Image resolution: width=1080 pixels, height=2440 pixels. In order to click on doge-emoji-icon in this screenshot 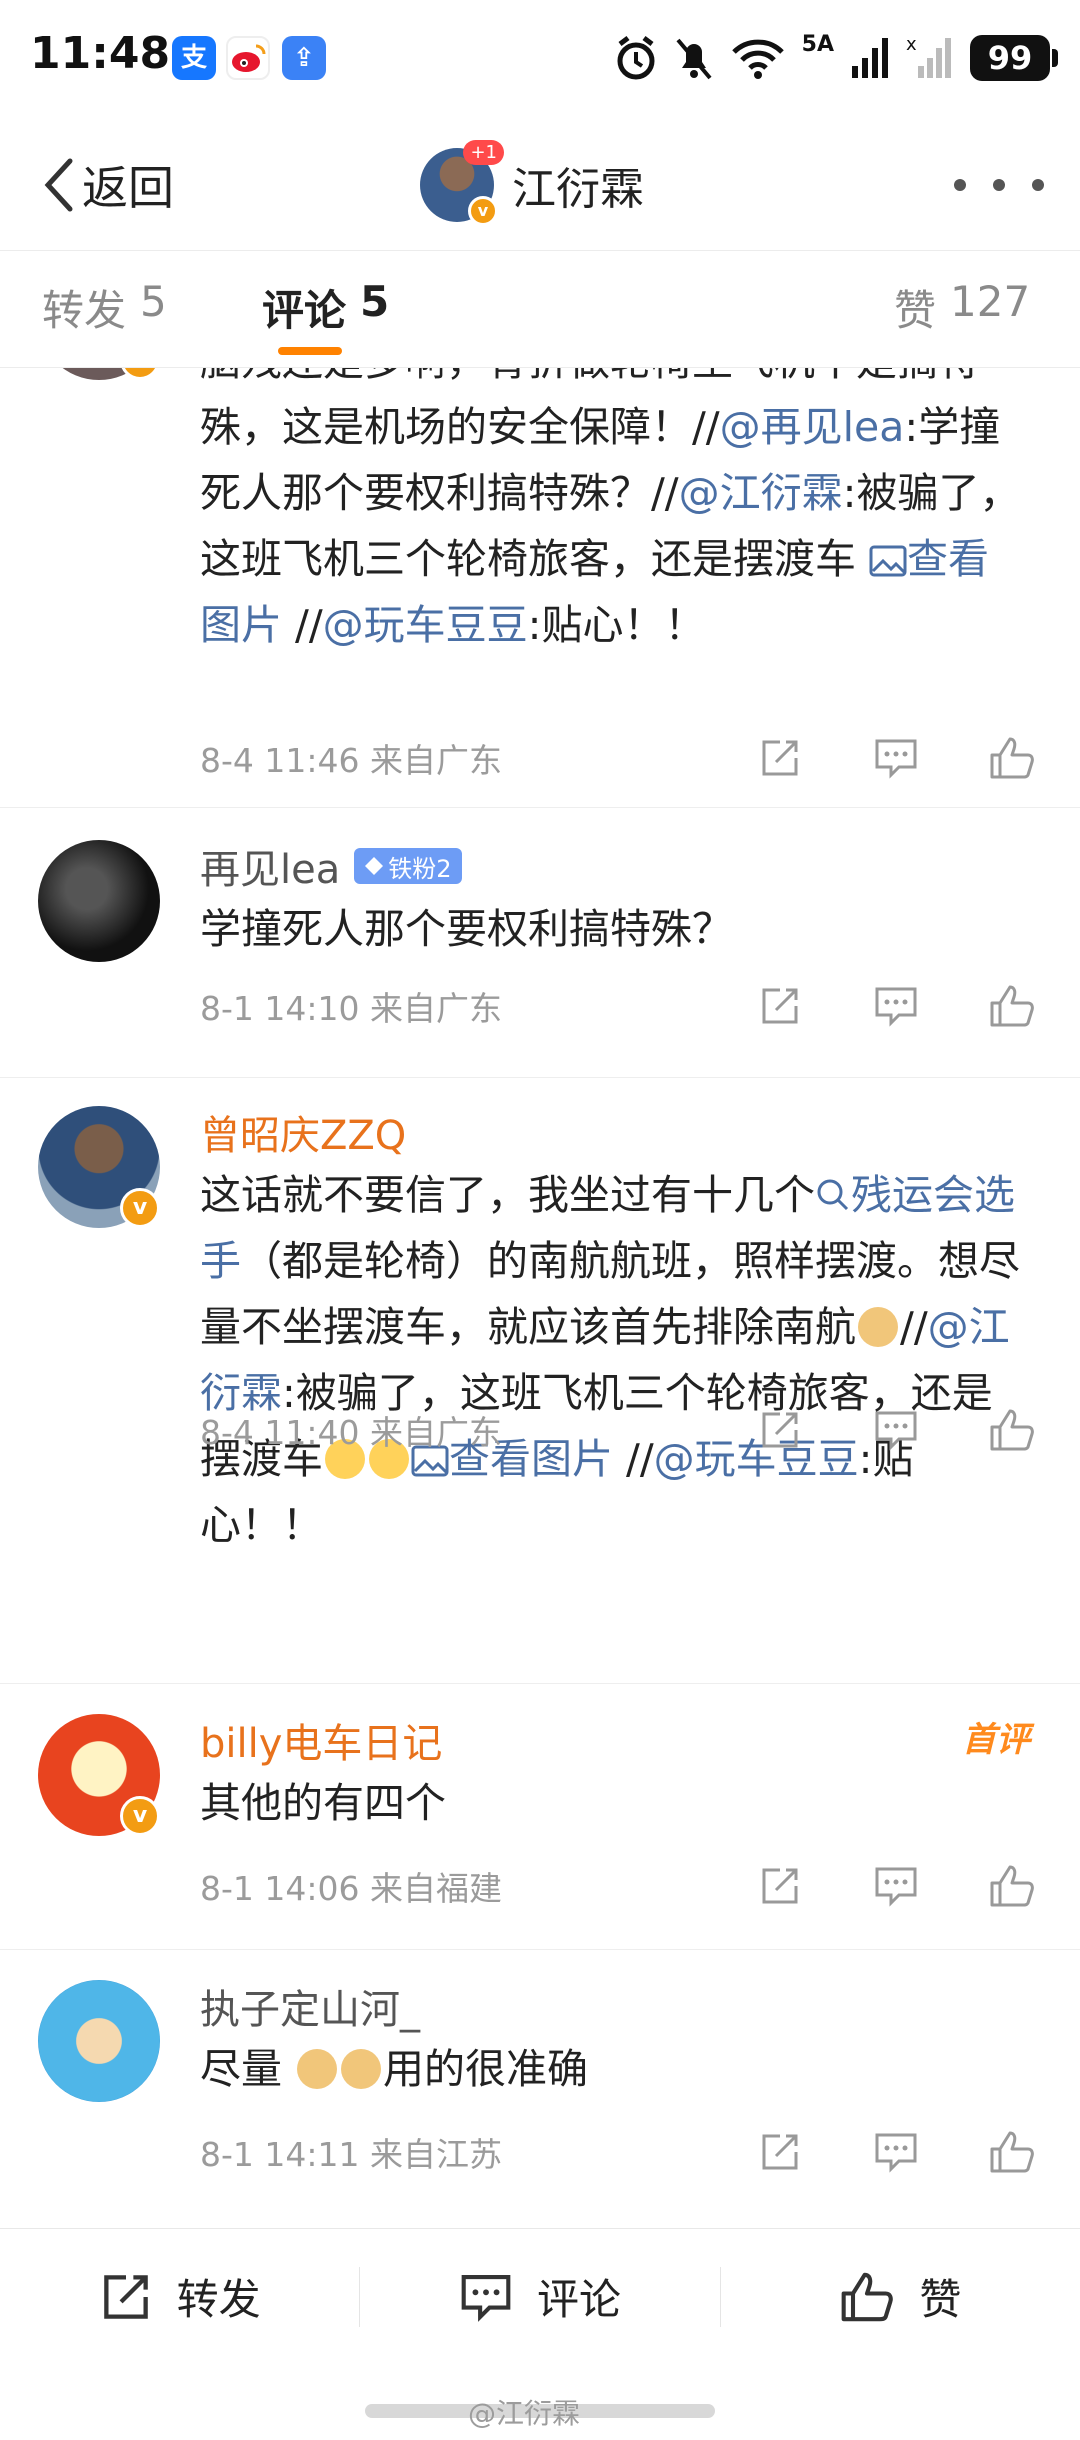, I will do `click(878, 1327)`.